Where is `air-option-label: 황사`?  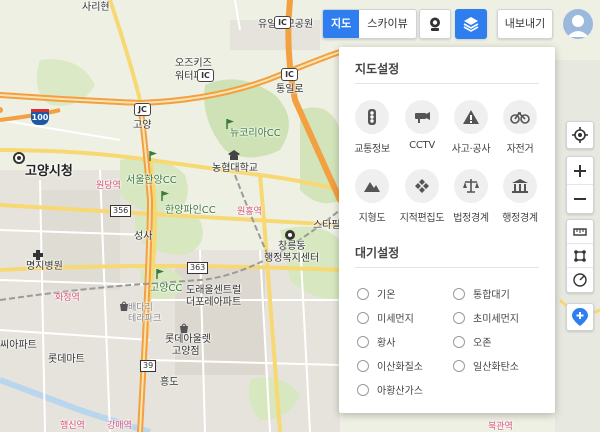
air-option-label: 황사 is located at coordinates (386, 343).